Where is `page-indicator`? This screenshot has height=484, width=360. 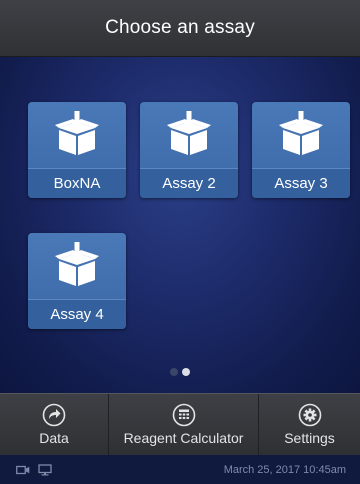
page-indicator is located at coordinates (180, 373).